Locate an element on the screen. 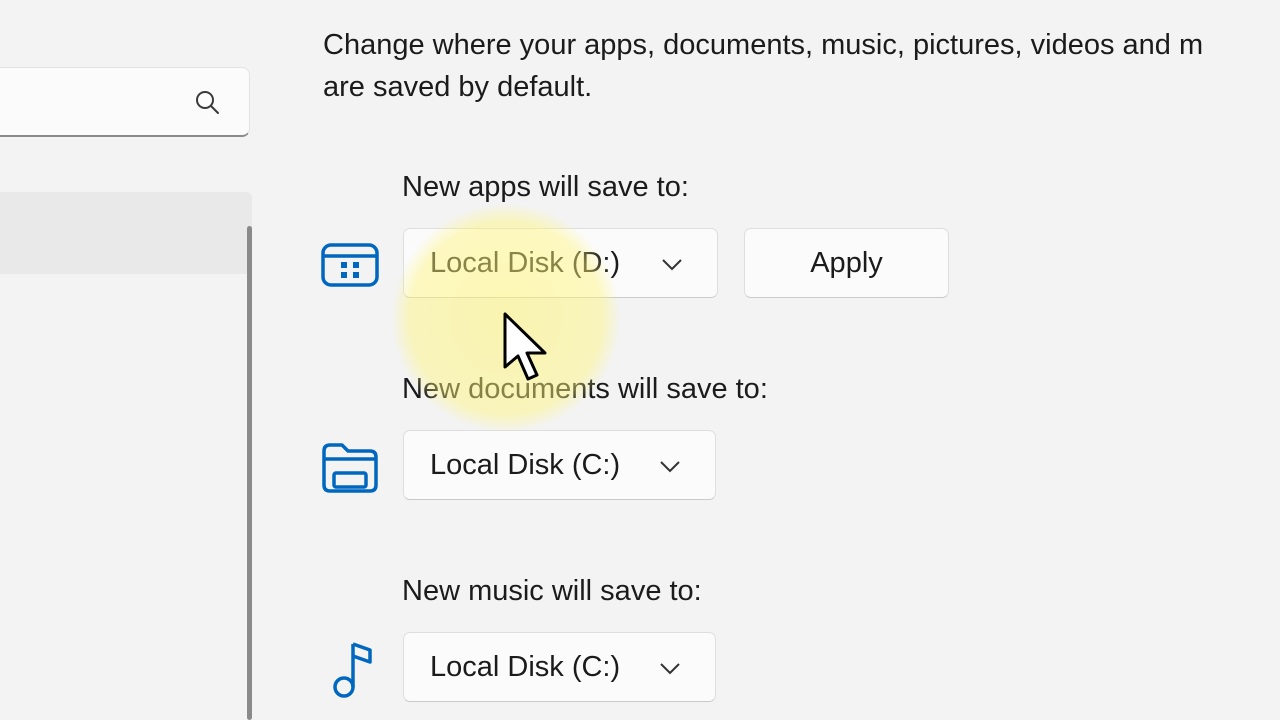  apps-save-label: New apps will save to: is located at coordinates (545, 187).